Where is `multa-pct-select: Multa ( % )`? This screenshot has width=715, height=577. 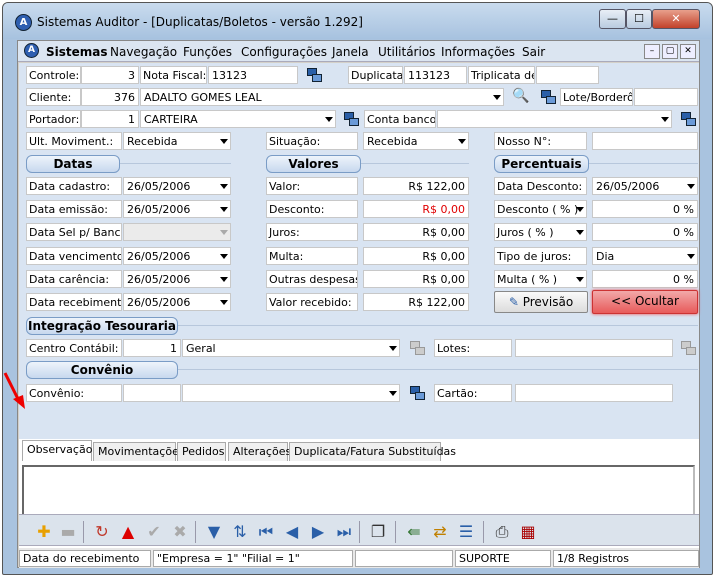 multa-pct-select: Multa ( % ) is located at coordinates (540, 279).